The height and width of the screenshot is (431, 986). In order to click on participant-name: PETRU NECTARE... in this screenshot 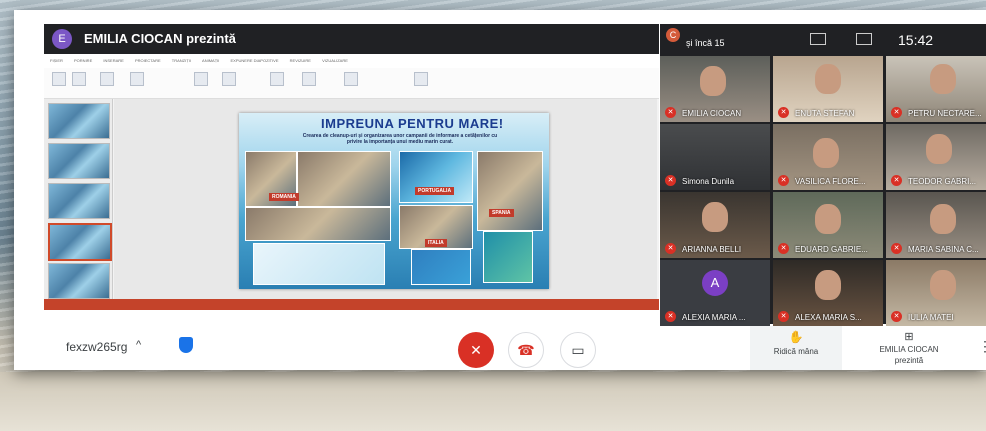, I will do `click(945, 113)`.